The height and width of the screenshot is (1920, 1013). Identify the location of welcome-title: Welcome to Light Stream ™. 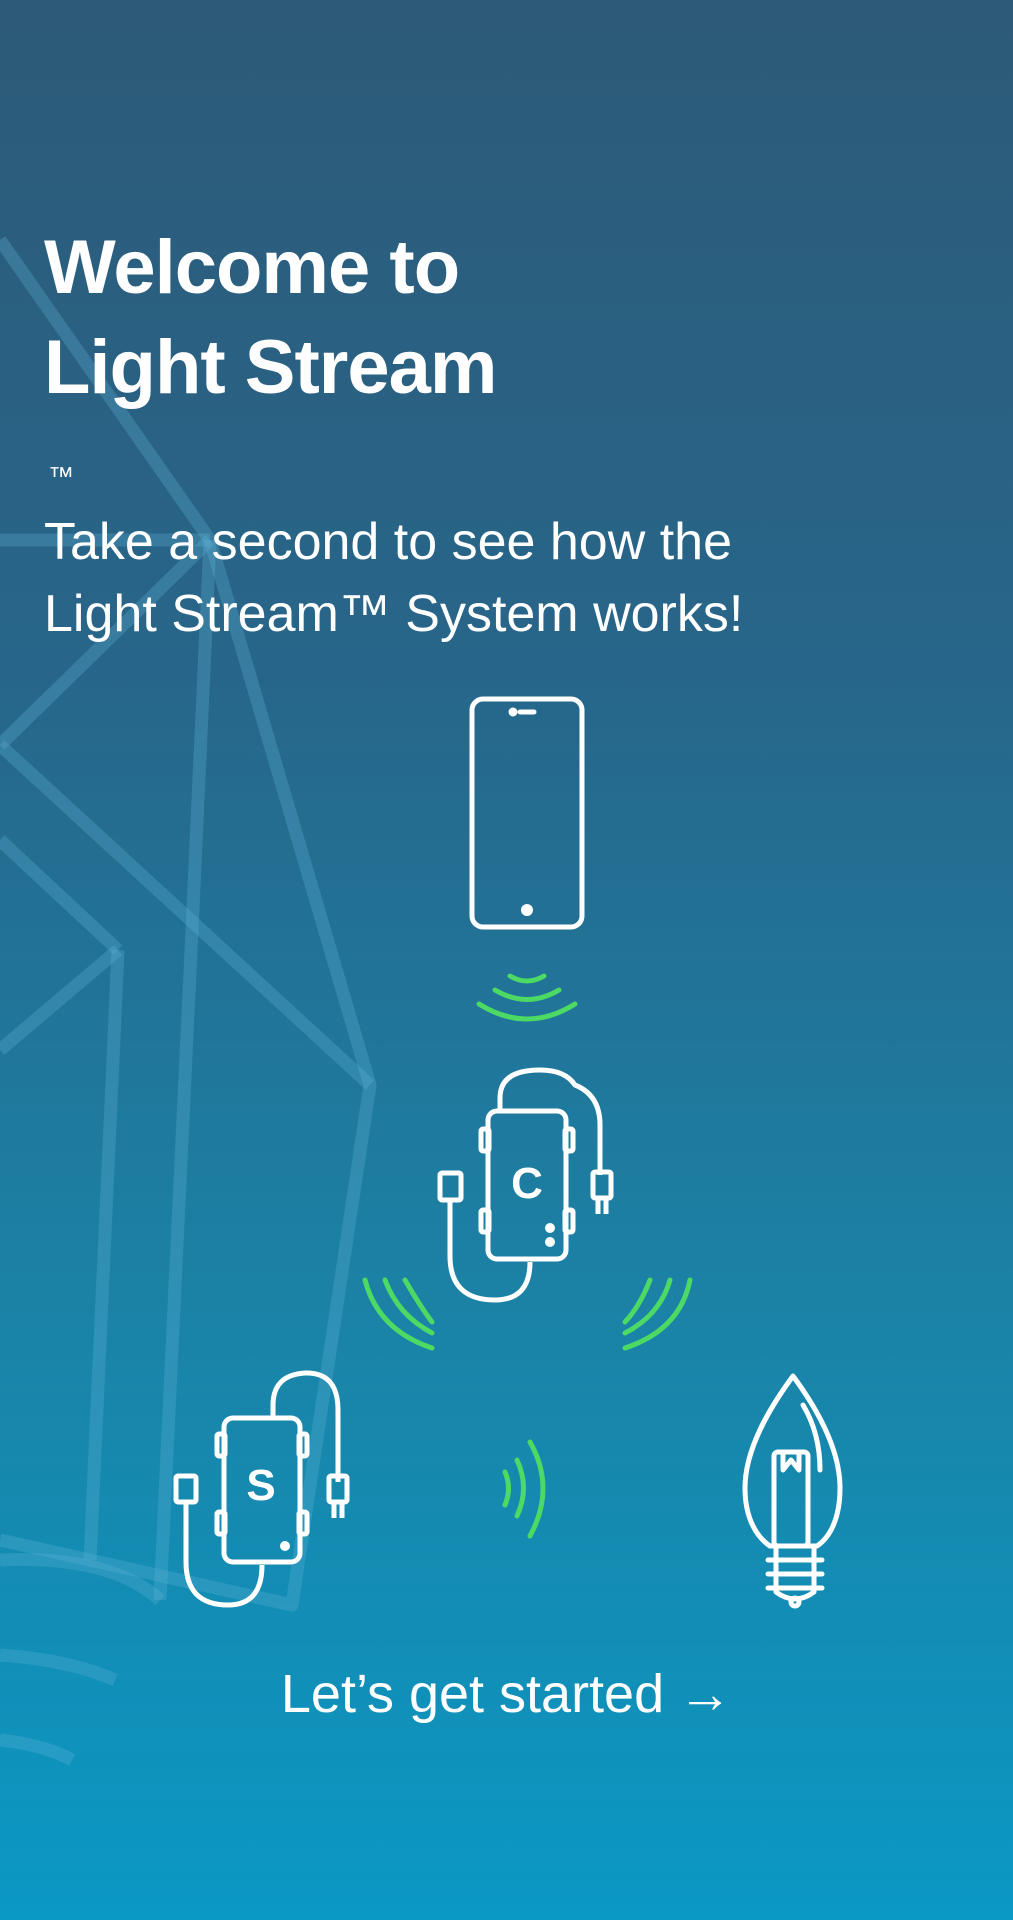
(270, 368).